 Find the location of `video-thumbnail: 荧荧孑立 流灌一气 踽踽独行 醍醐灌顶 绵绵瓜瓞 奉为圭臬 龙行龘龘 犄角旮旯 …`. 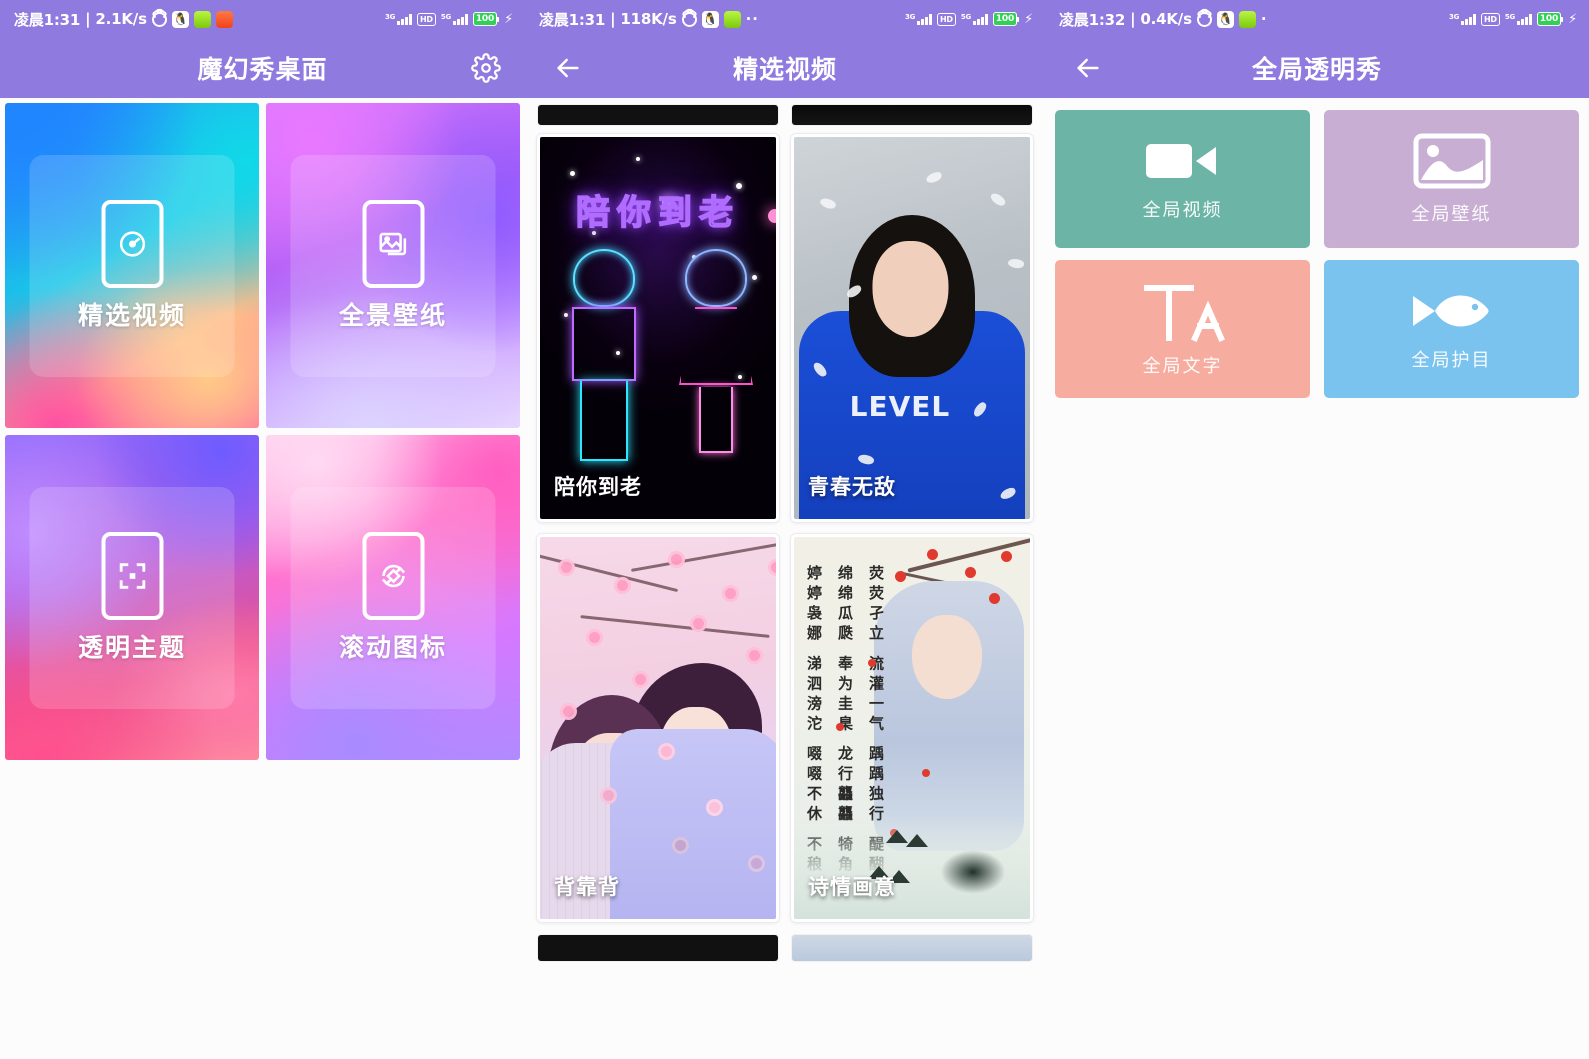

video-thumbnail: 荧荧孑立 流灌一气 踽踽独行 醍醐灌顶 绵绵瓜瓞 奉为圭臬 龙行龘龘 犄角旮旯 … is located at coordinates (912, 728).